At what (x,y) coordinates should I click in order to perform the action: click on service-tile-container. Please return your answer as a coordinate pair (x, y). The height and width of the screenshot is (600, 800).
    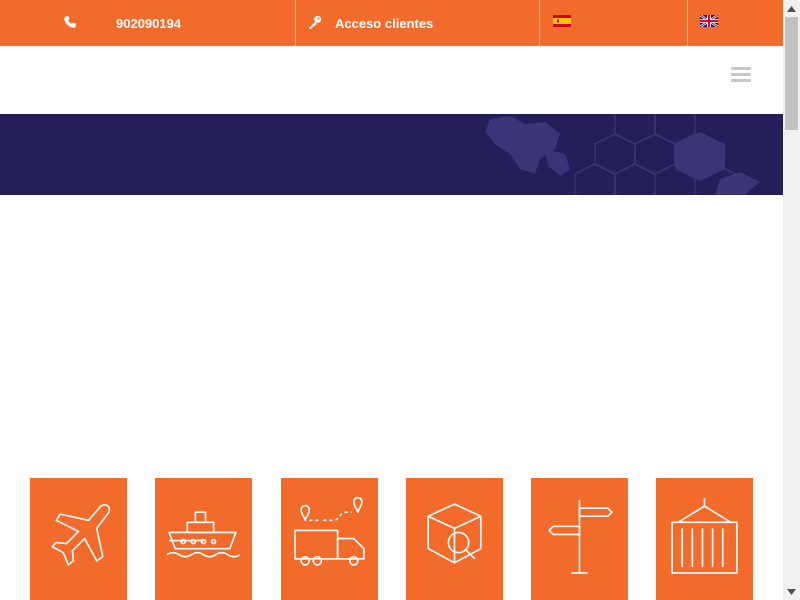
    Looking at the image, I should click on (704, 539).